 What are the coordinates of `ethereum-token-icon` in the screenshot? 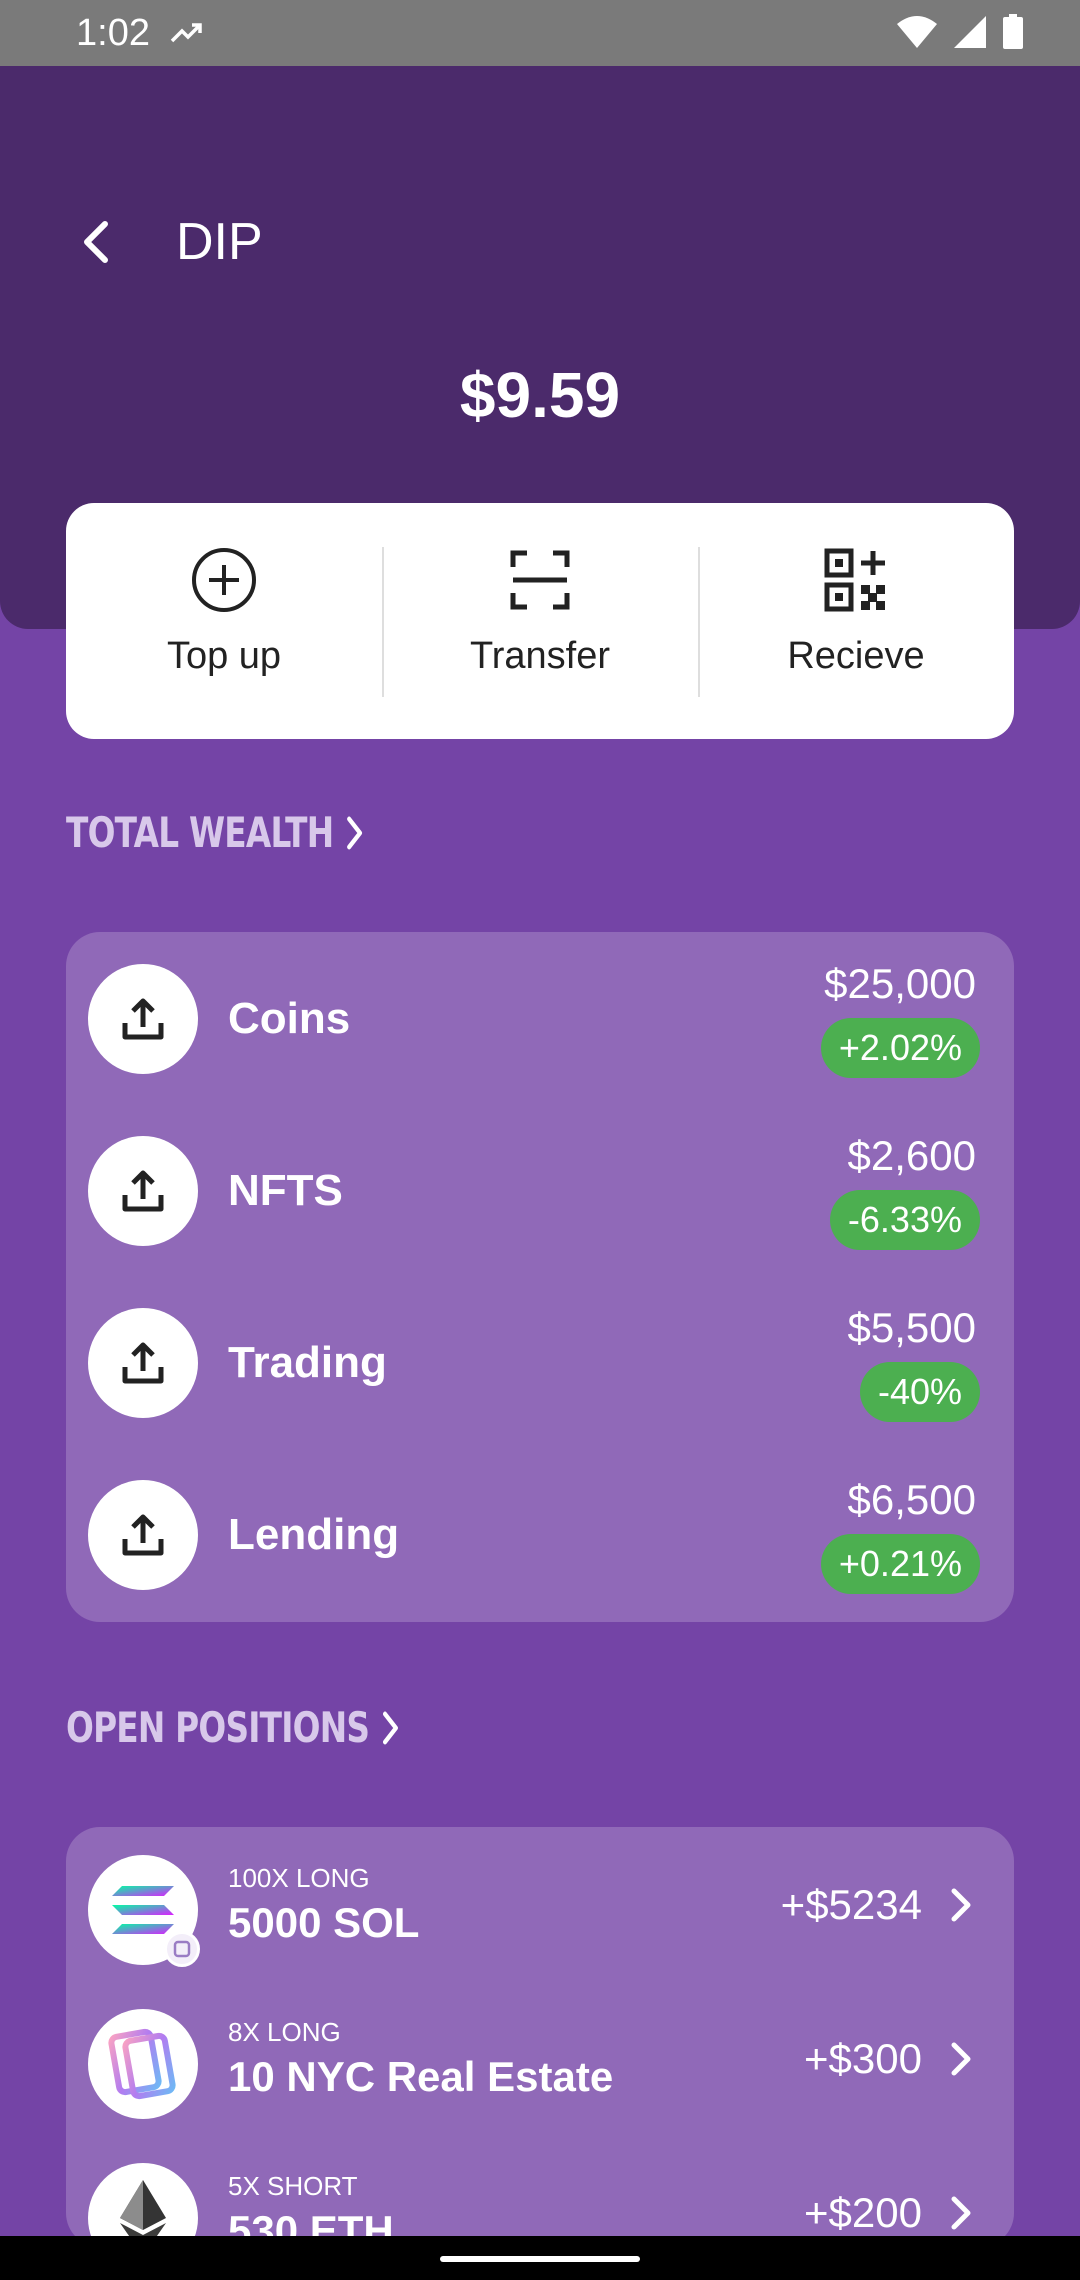 It's located at (144, 2205).